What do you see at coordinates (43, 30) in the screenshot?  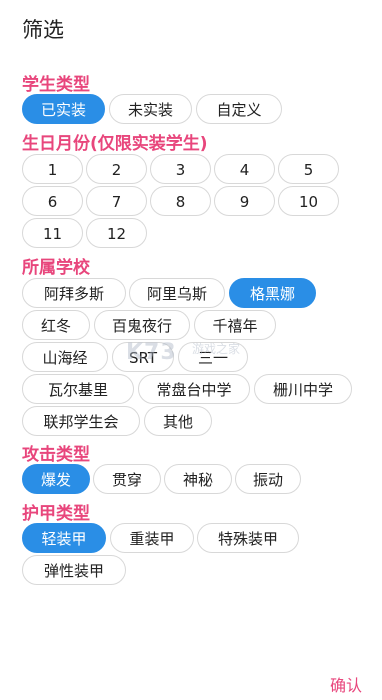 I see `page-title: 筛选` at bounding box center [43, 30].